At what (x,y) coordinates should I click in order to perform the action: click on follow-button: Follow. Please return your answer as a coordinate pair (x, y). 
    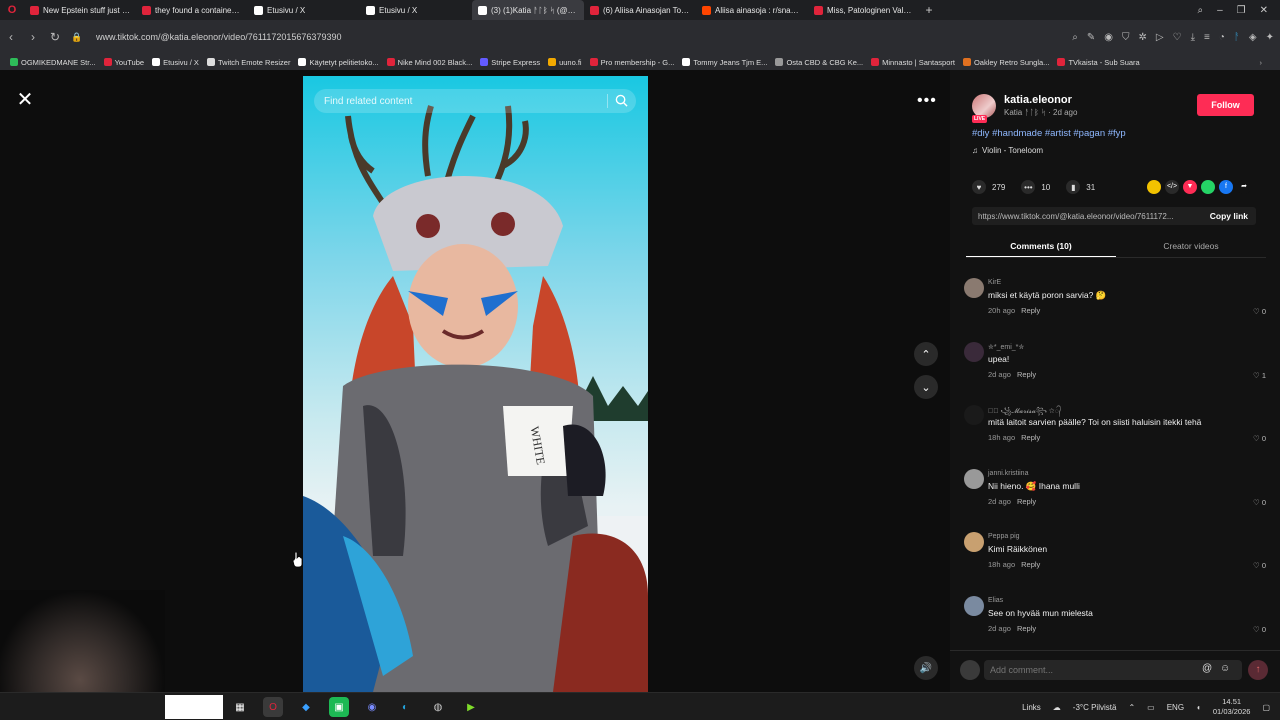
    Looking at the image, I should click on (1225, 105).